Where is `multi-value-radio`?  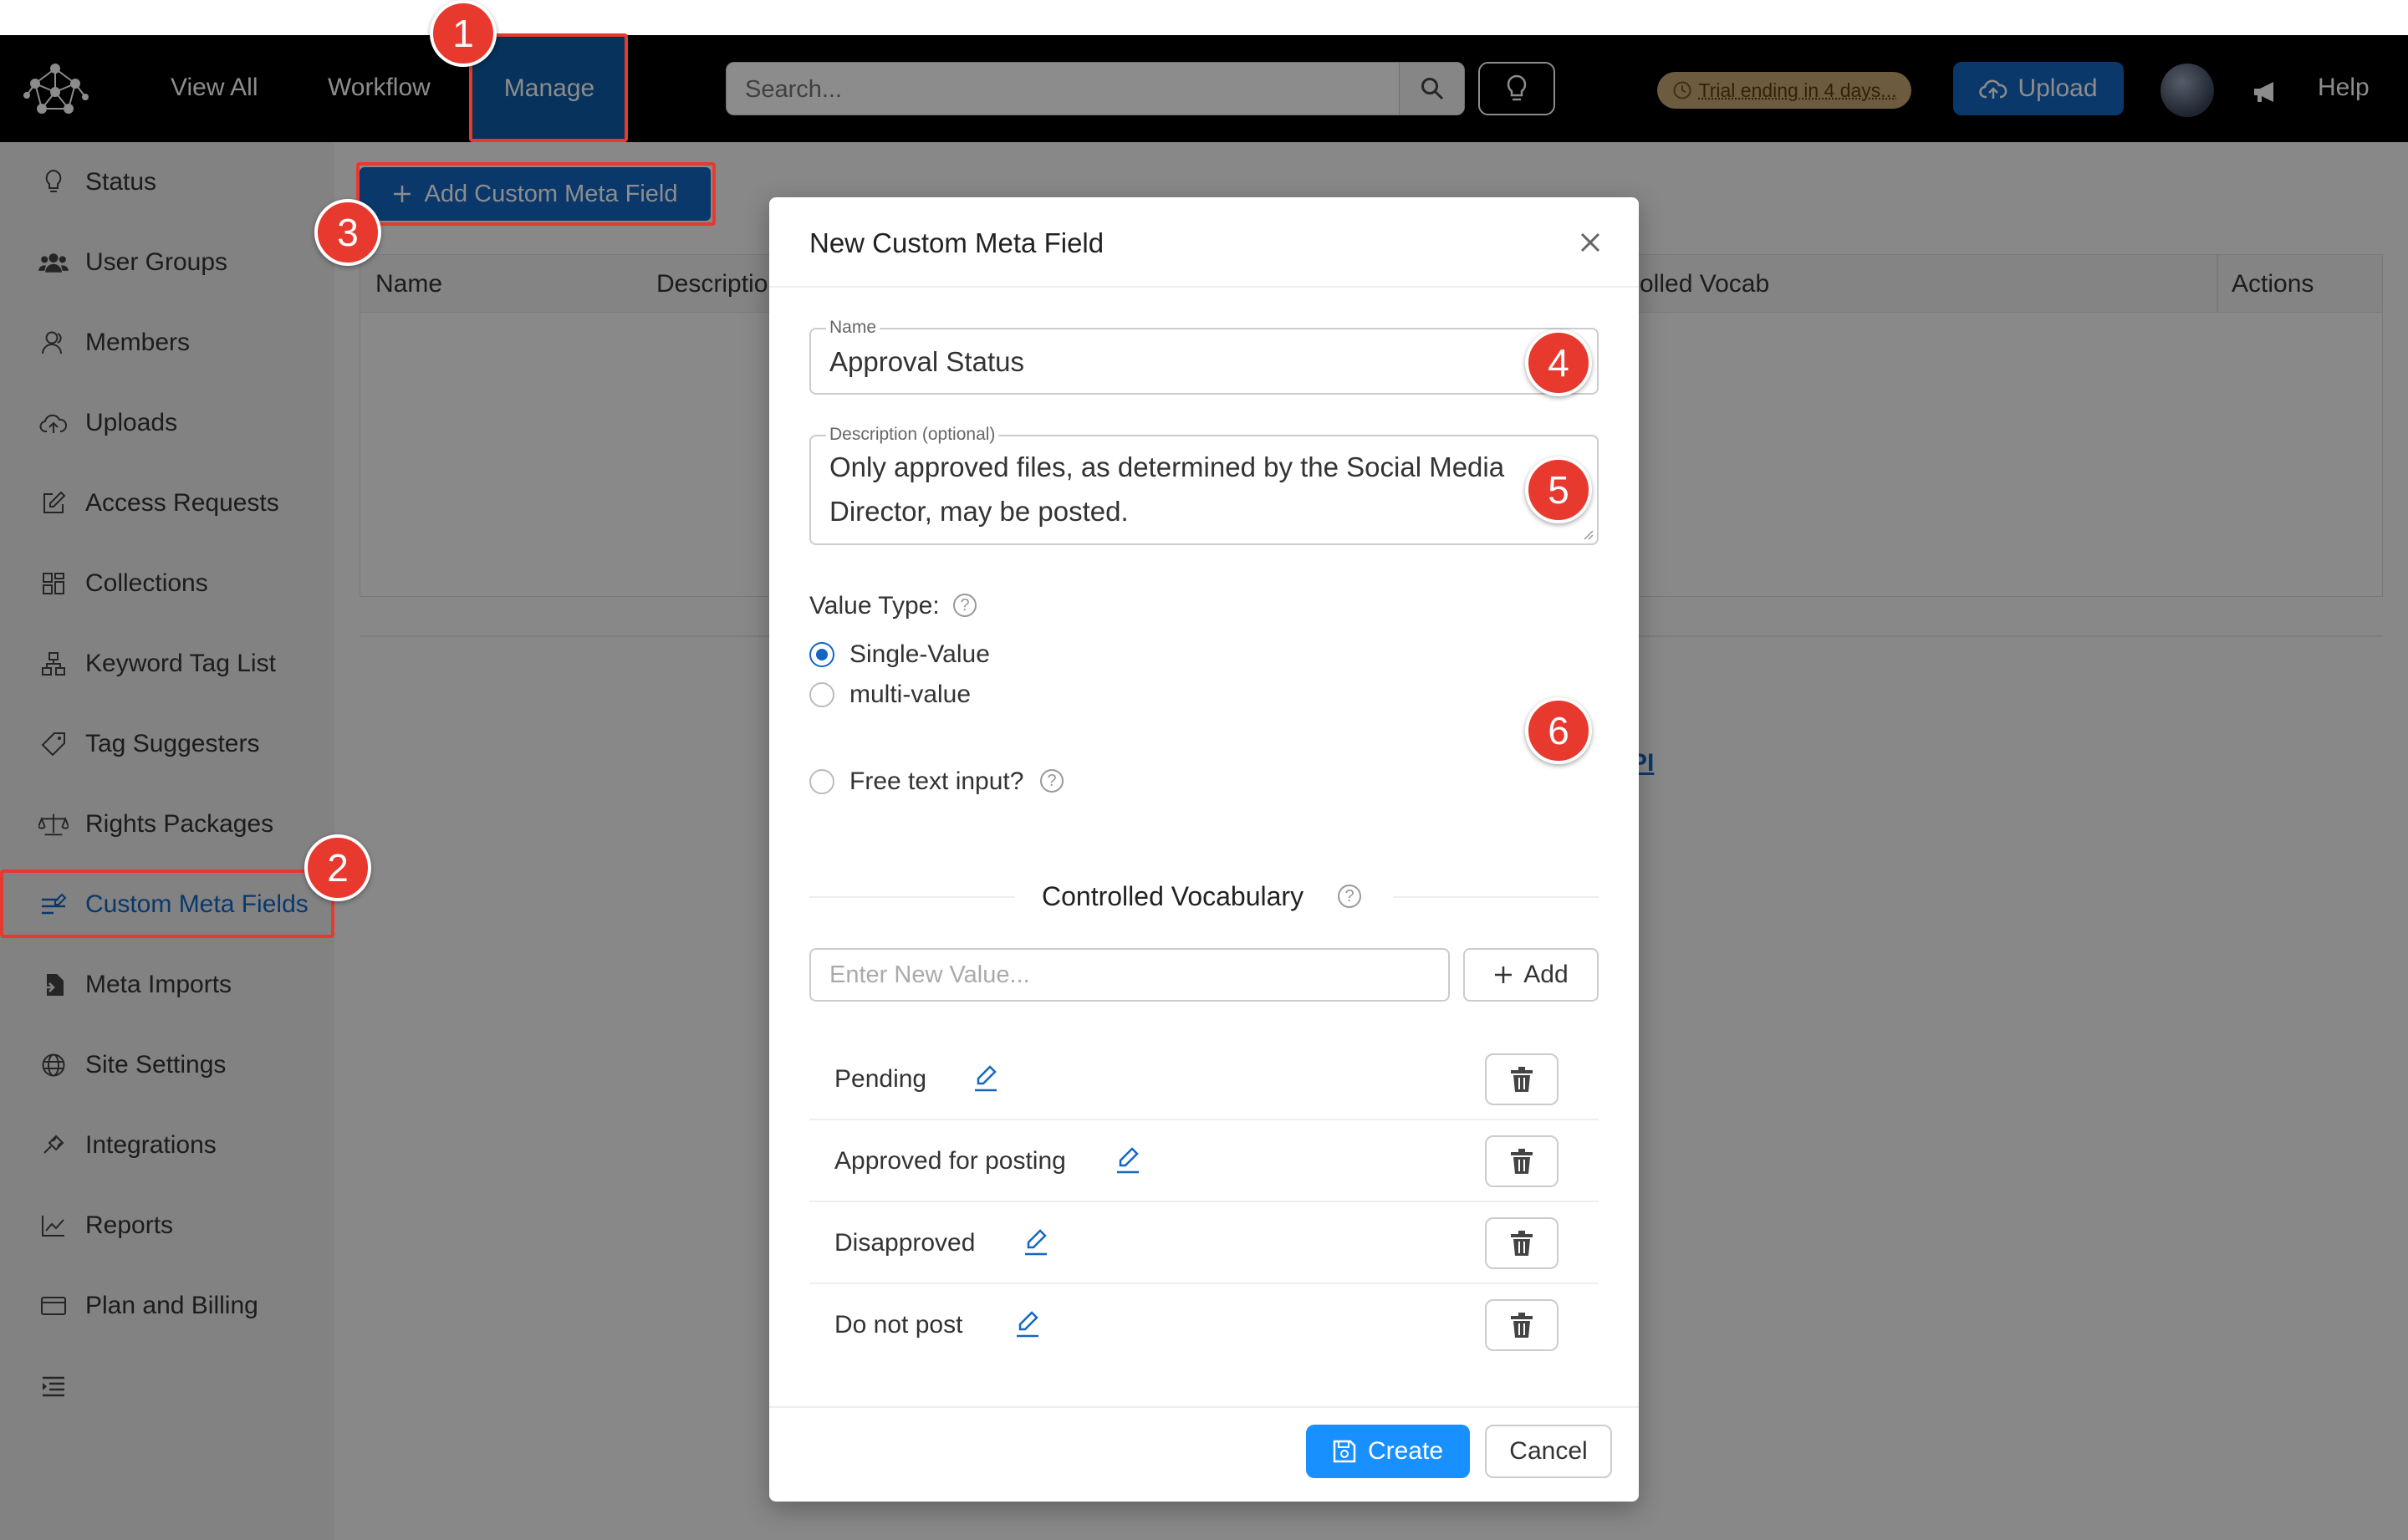 multi-value-radio is located at coordinates (822, 694).